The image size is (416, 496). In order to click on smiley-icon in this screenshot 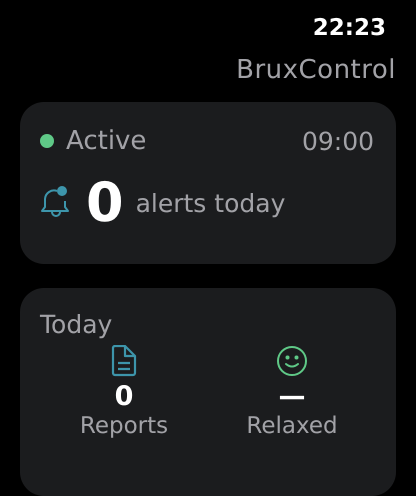, I will do `click(292, 361)`.